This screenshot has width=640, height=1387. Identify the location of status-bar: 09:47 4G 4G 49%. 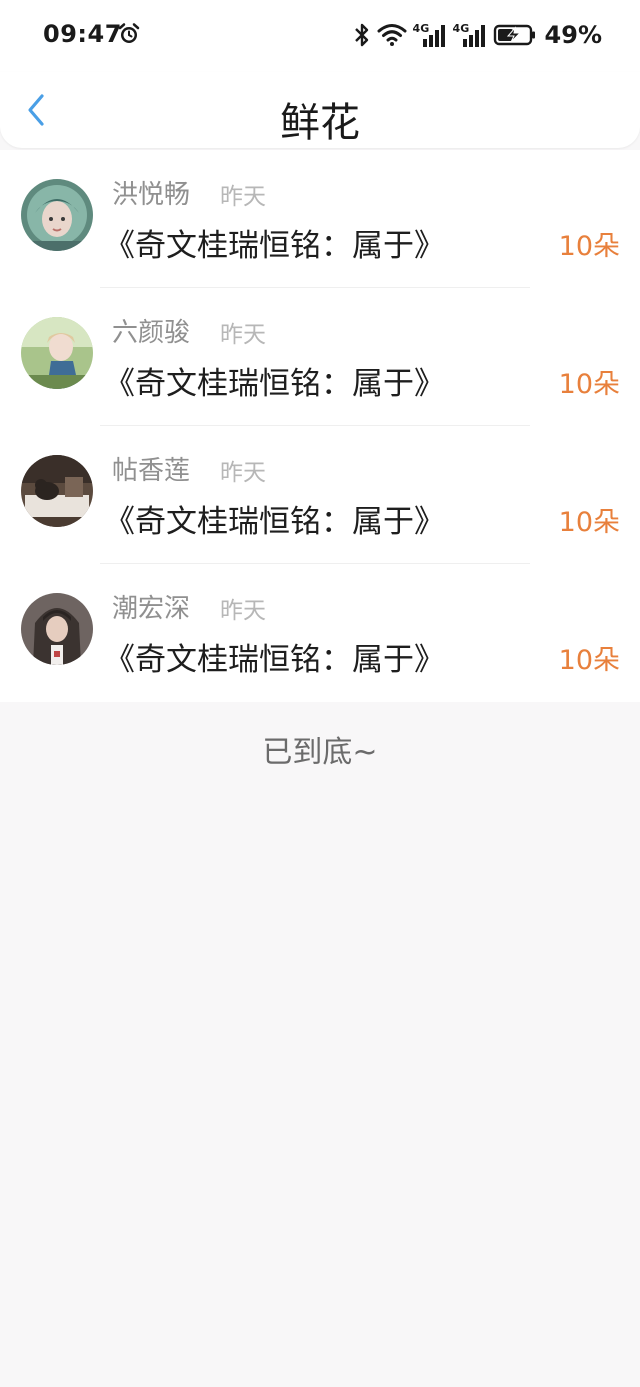
(320, 36).